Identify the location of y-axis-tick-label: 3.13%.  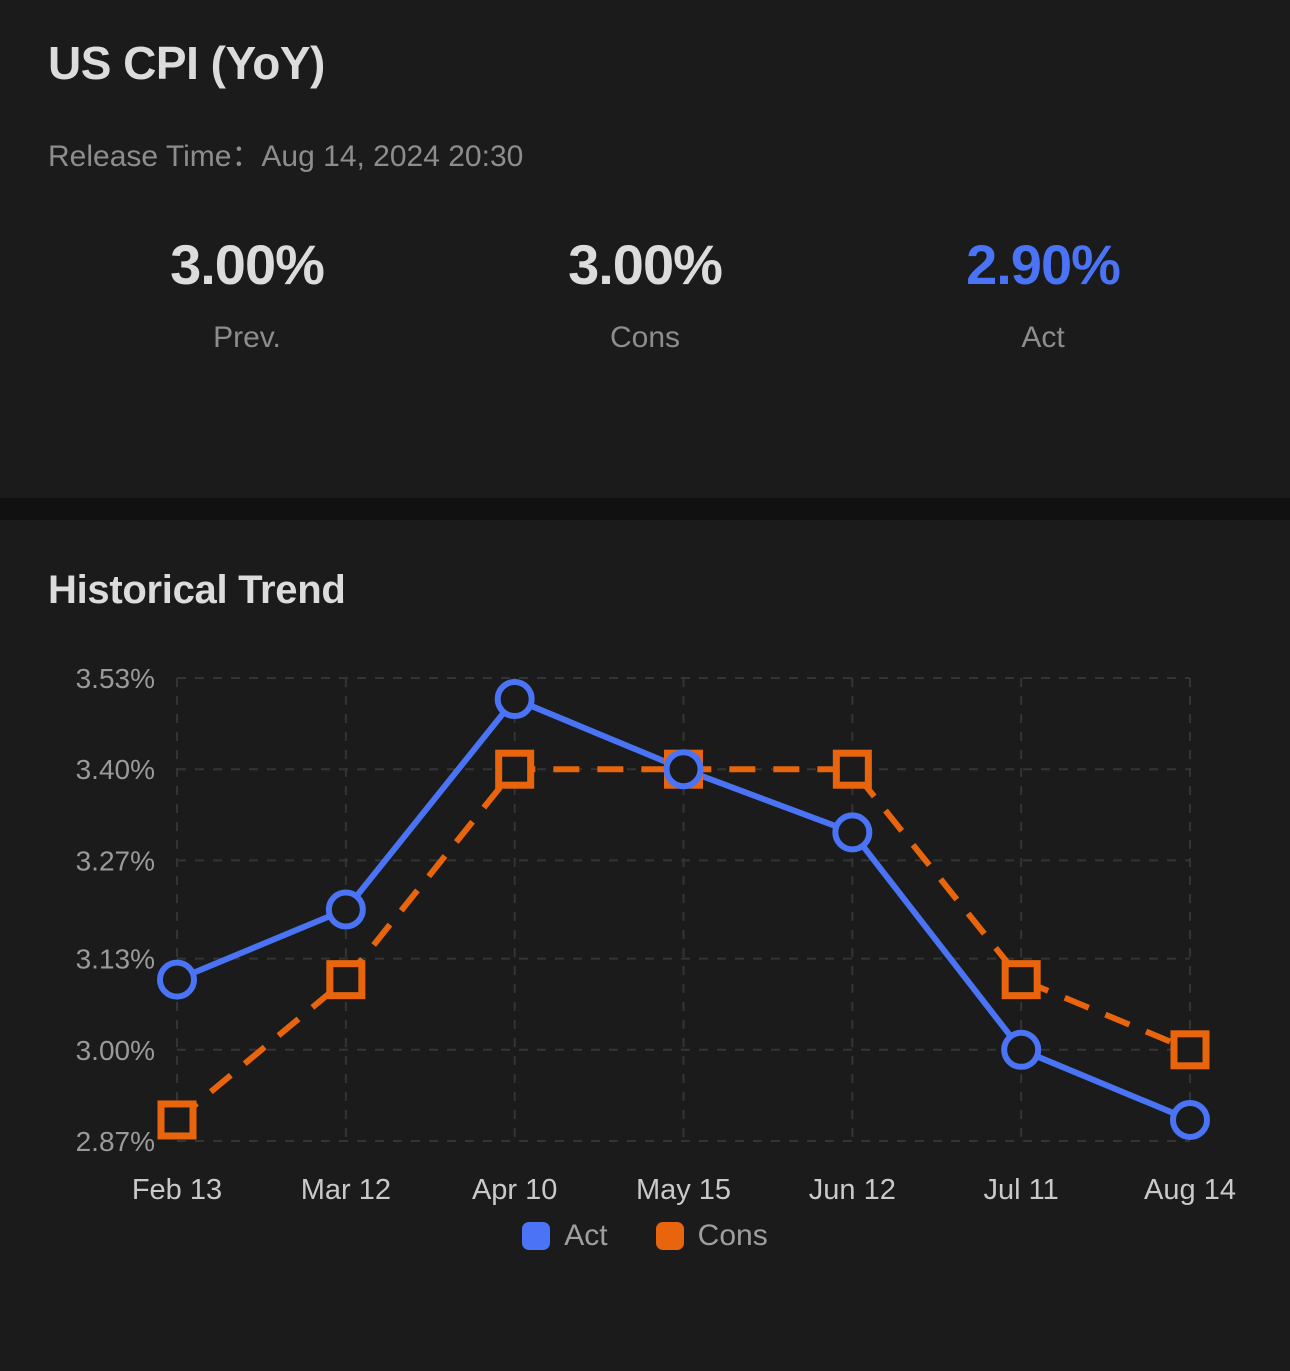
(115, 959).